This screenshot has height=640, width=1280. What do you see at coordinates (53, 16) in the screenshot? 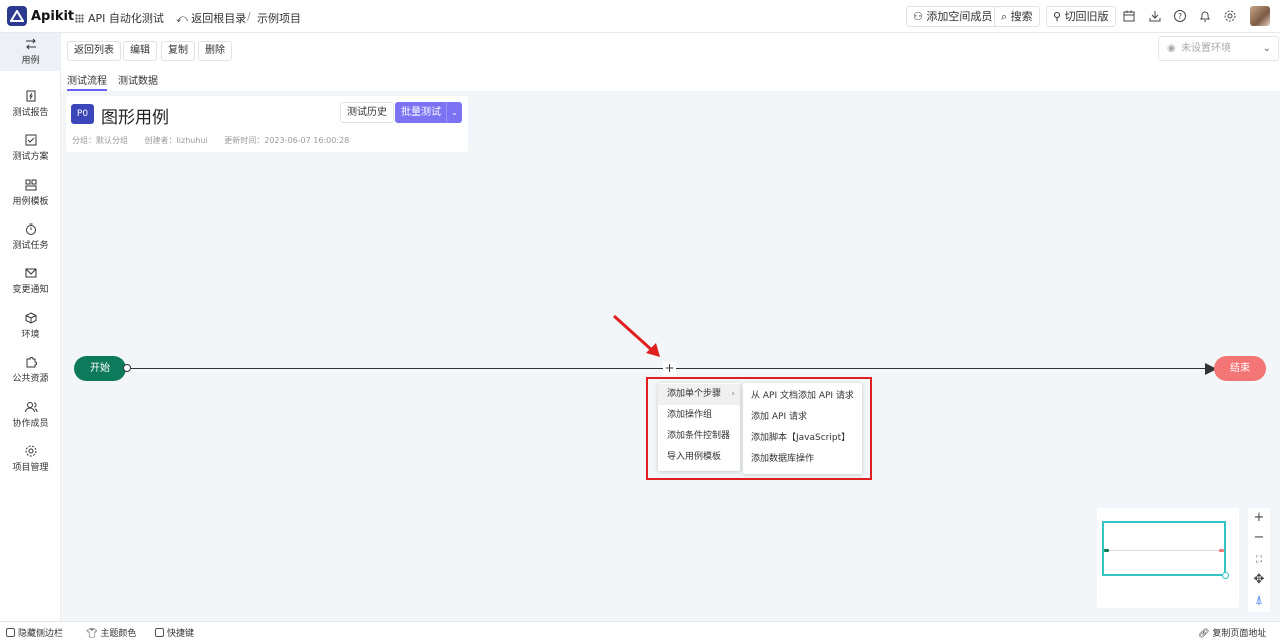
I see `brand-name: Apikit` at bounding box center [53, 16].